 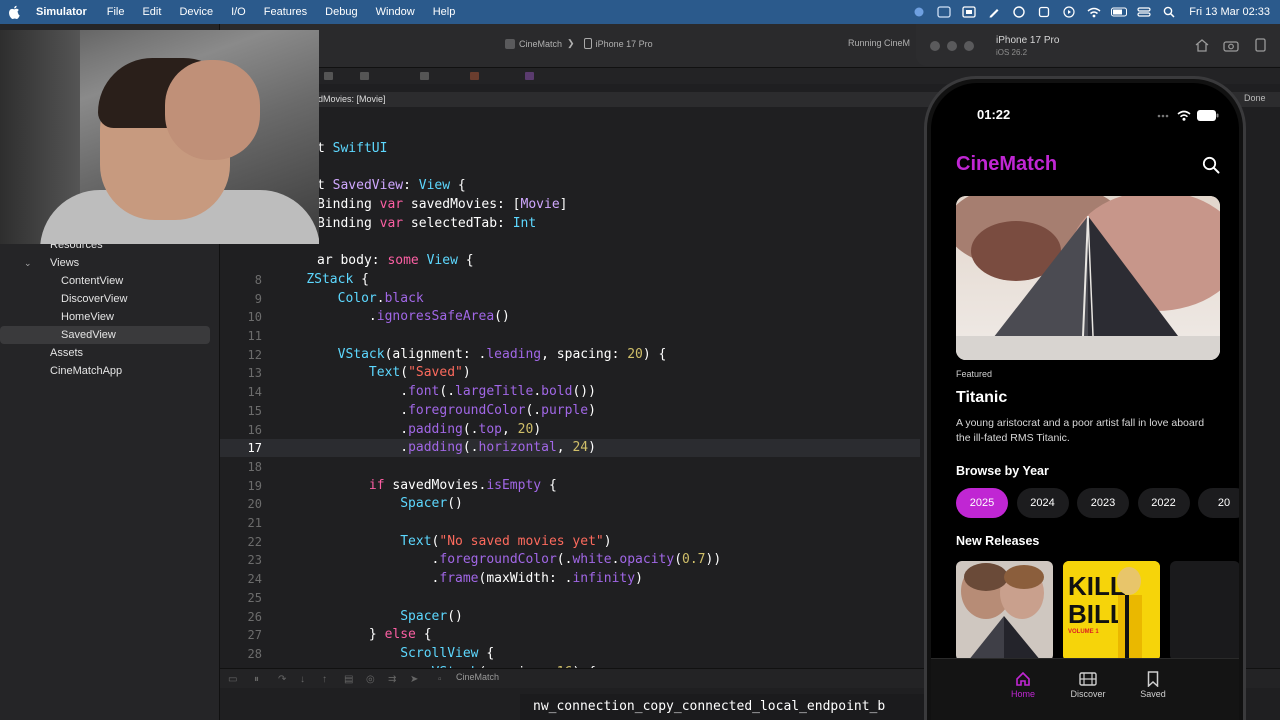 I want to click on year-chip: 2025, so click(x=982, y=503).